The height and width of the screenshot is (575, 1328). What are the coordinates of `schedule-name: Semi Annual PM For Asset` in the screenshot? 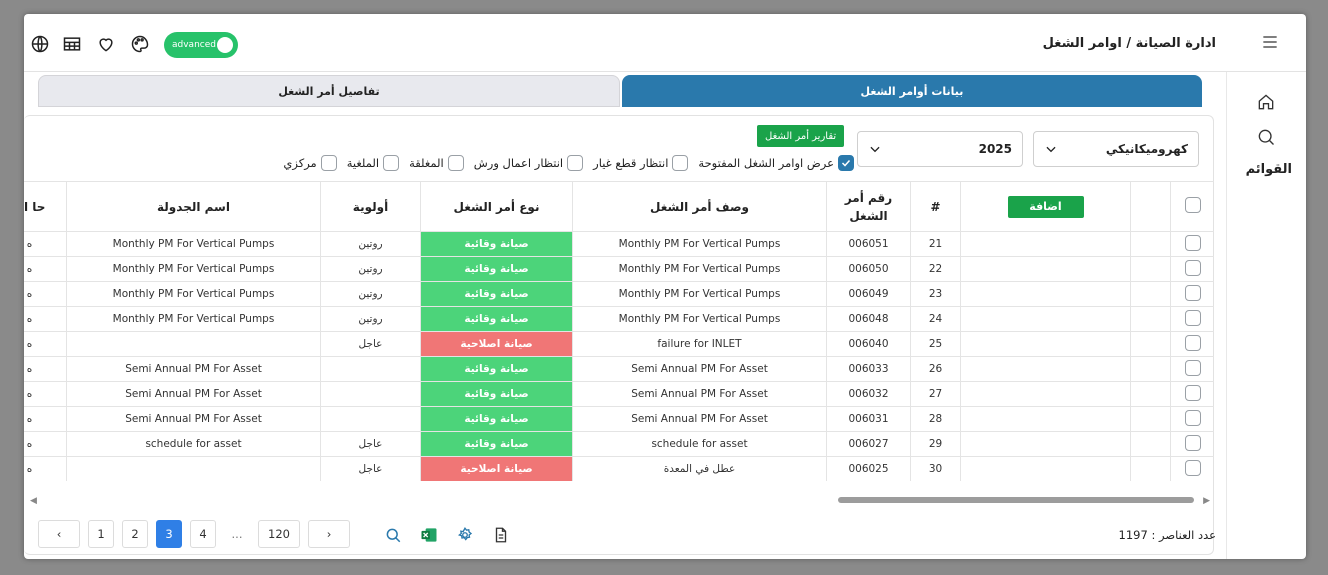 It's located at (193, 369).